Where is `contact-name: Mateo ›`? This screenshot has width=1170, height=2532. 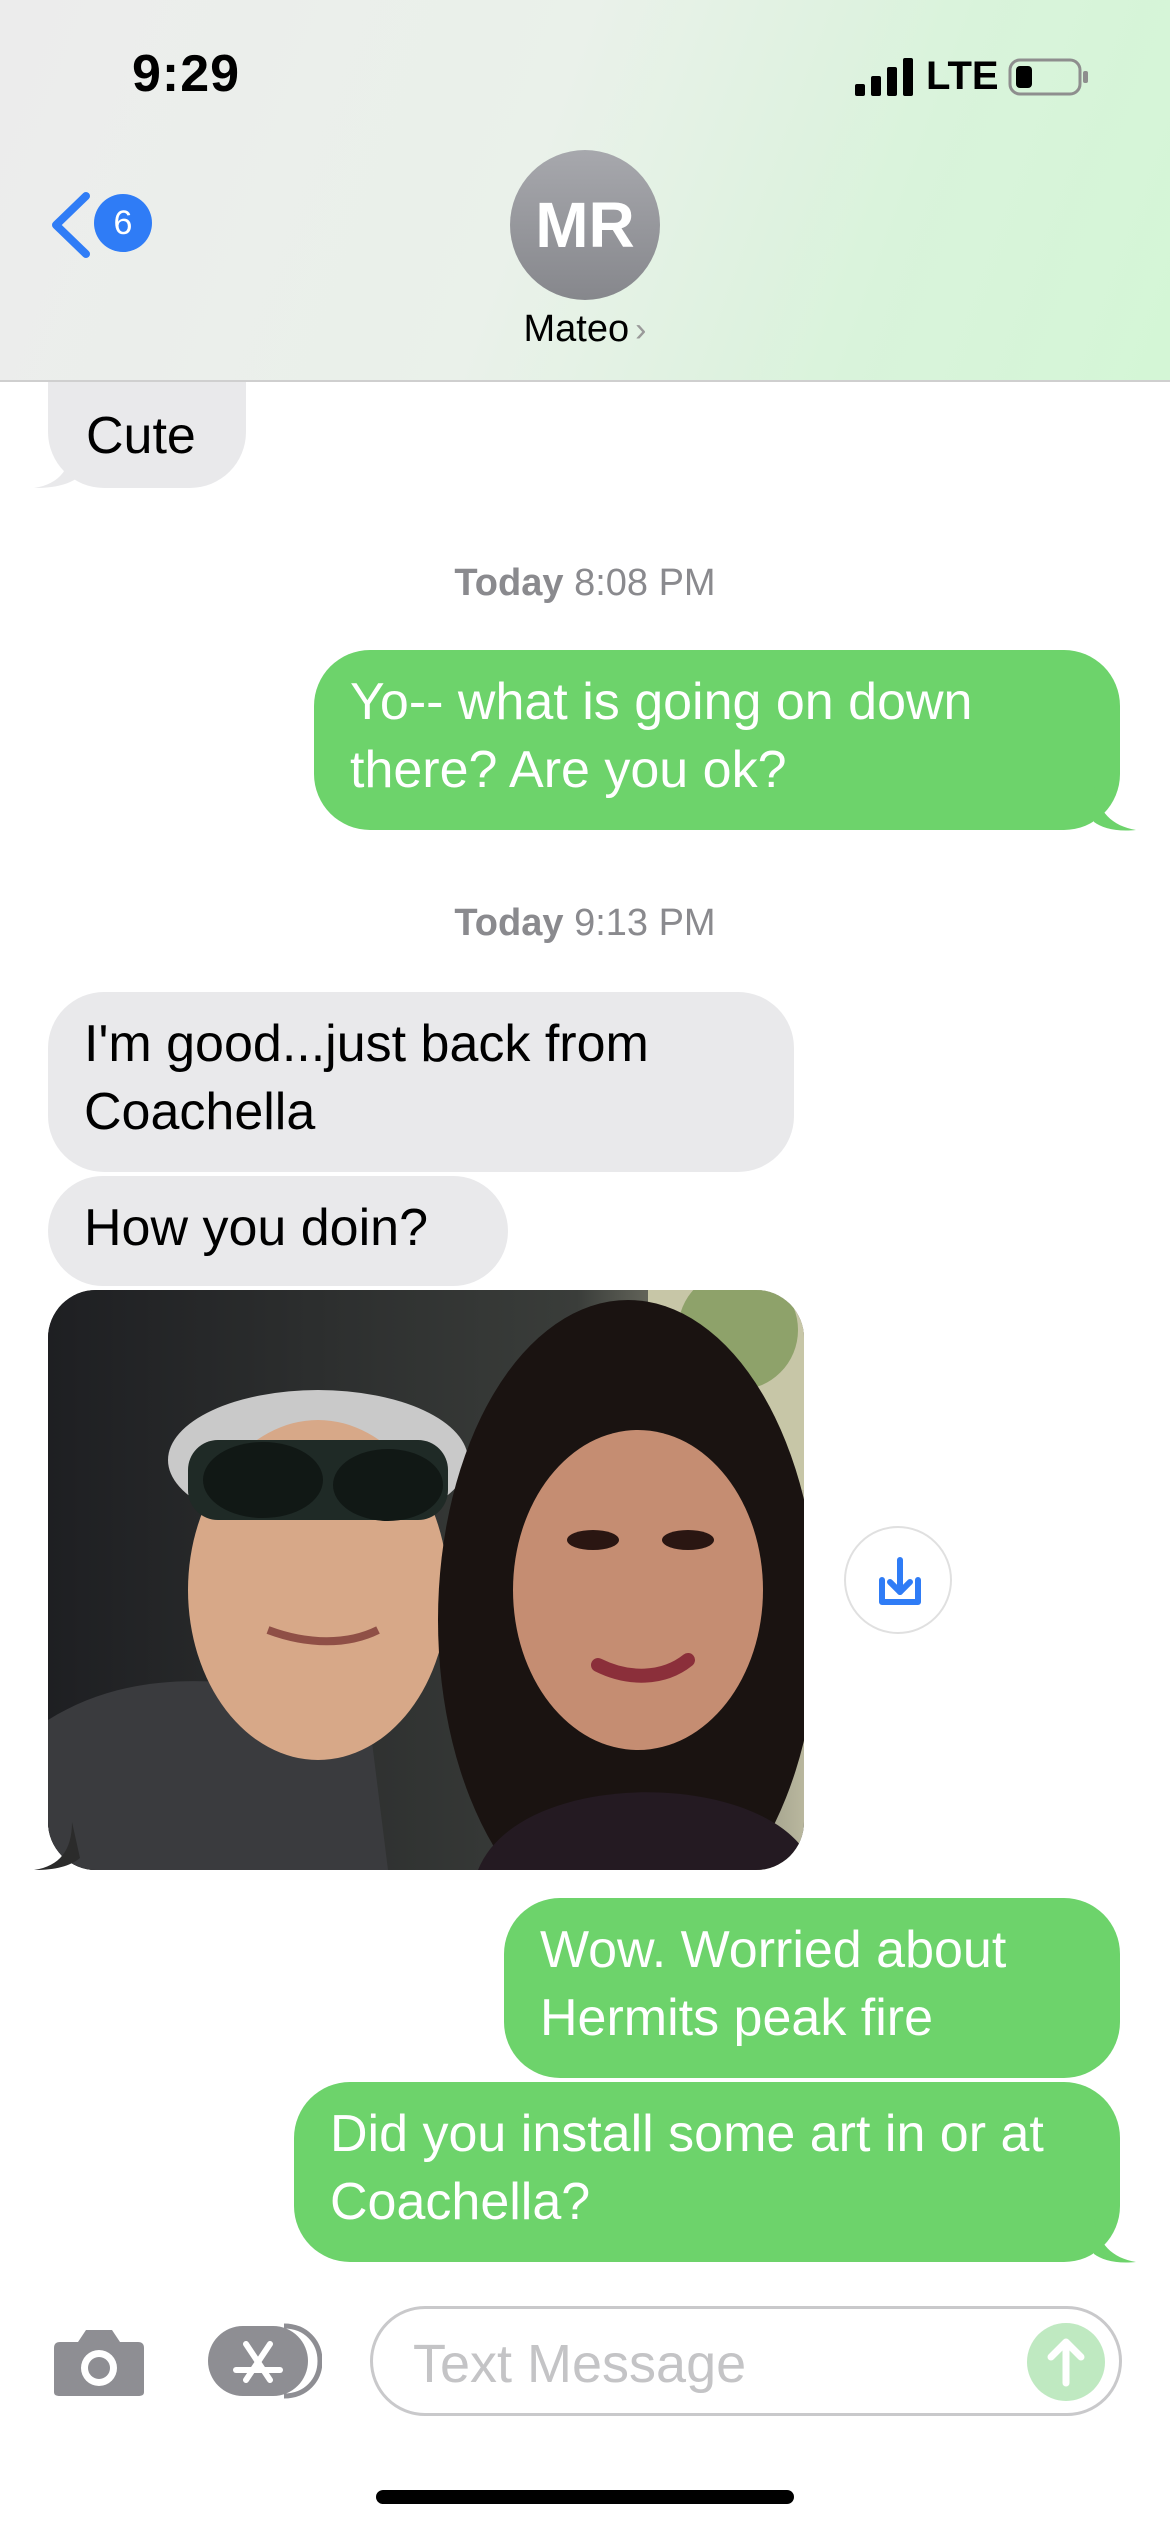
contact-name: Mateo › is located at coordinates (585, 329).